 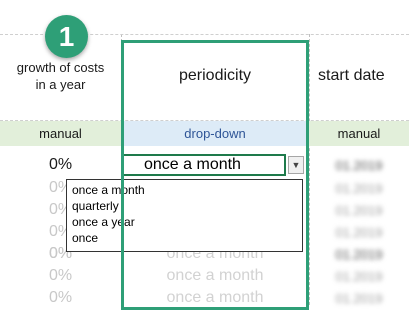 What do you see at coordinates (359, 76) in the screenshot?
I see `column-header-start-date: start date` at bounding box center [359, 76].